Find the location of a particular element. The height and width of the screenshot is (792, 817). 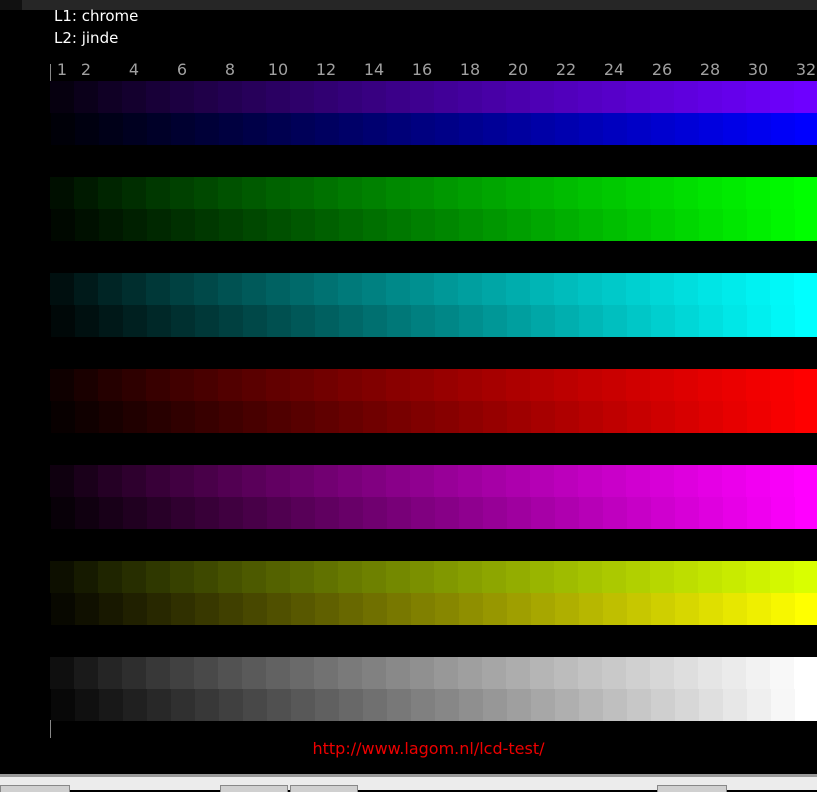

column-number: 4 is located at coordinates (134, 69).